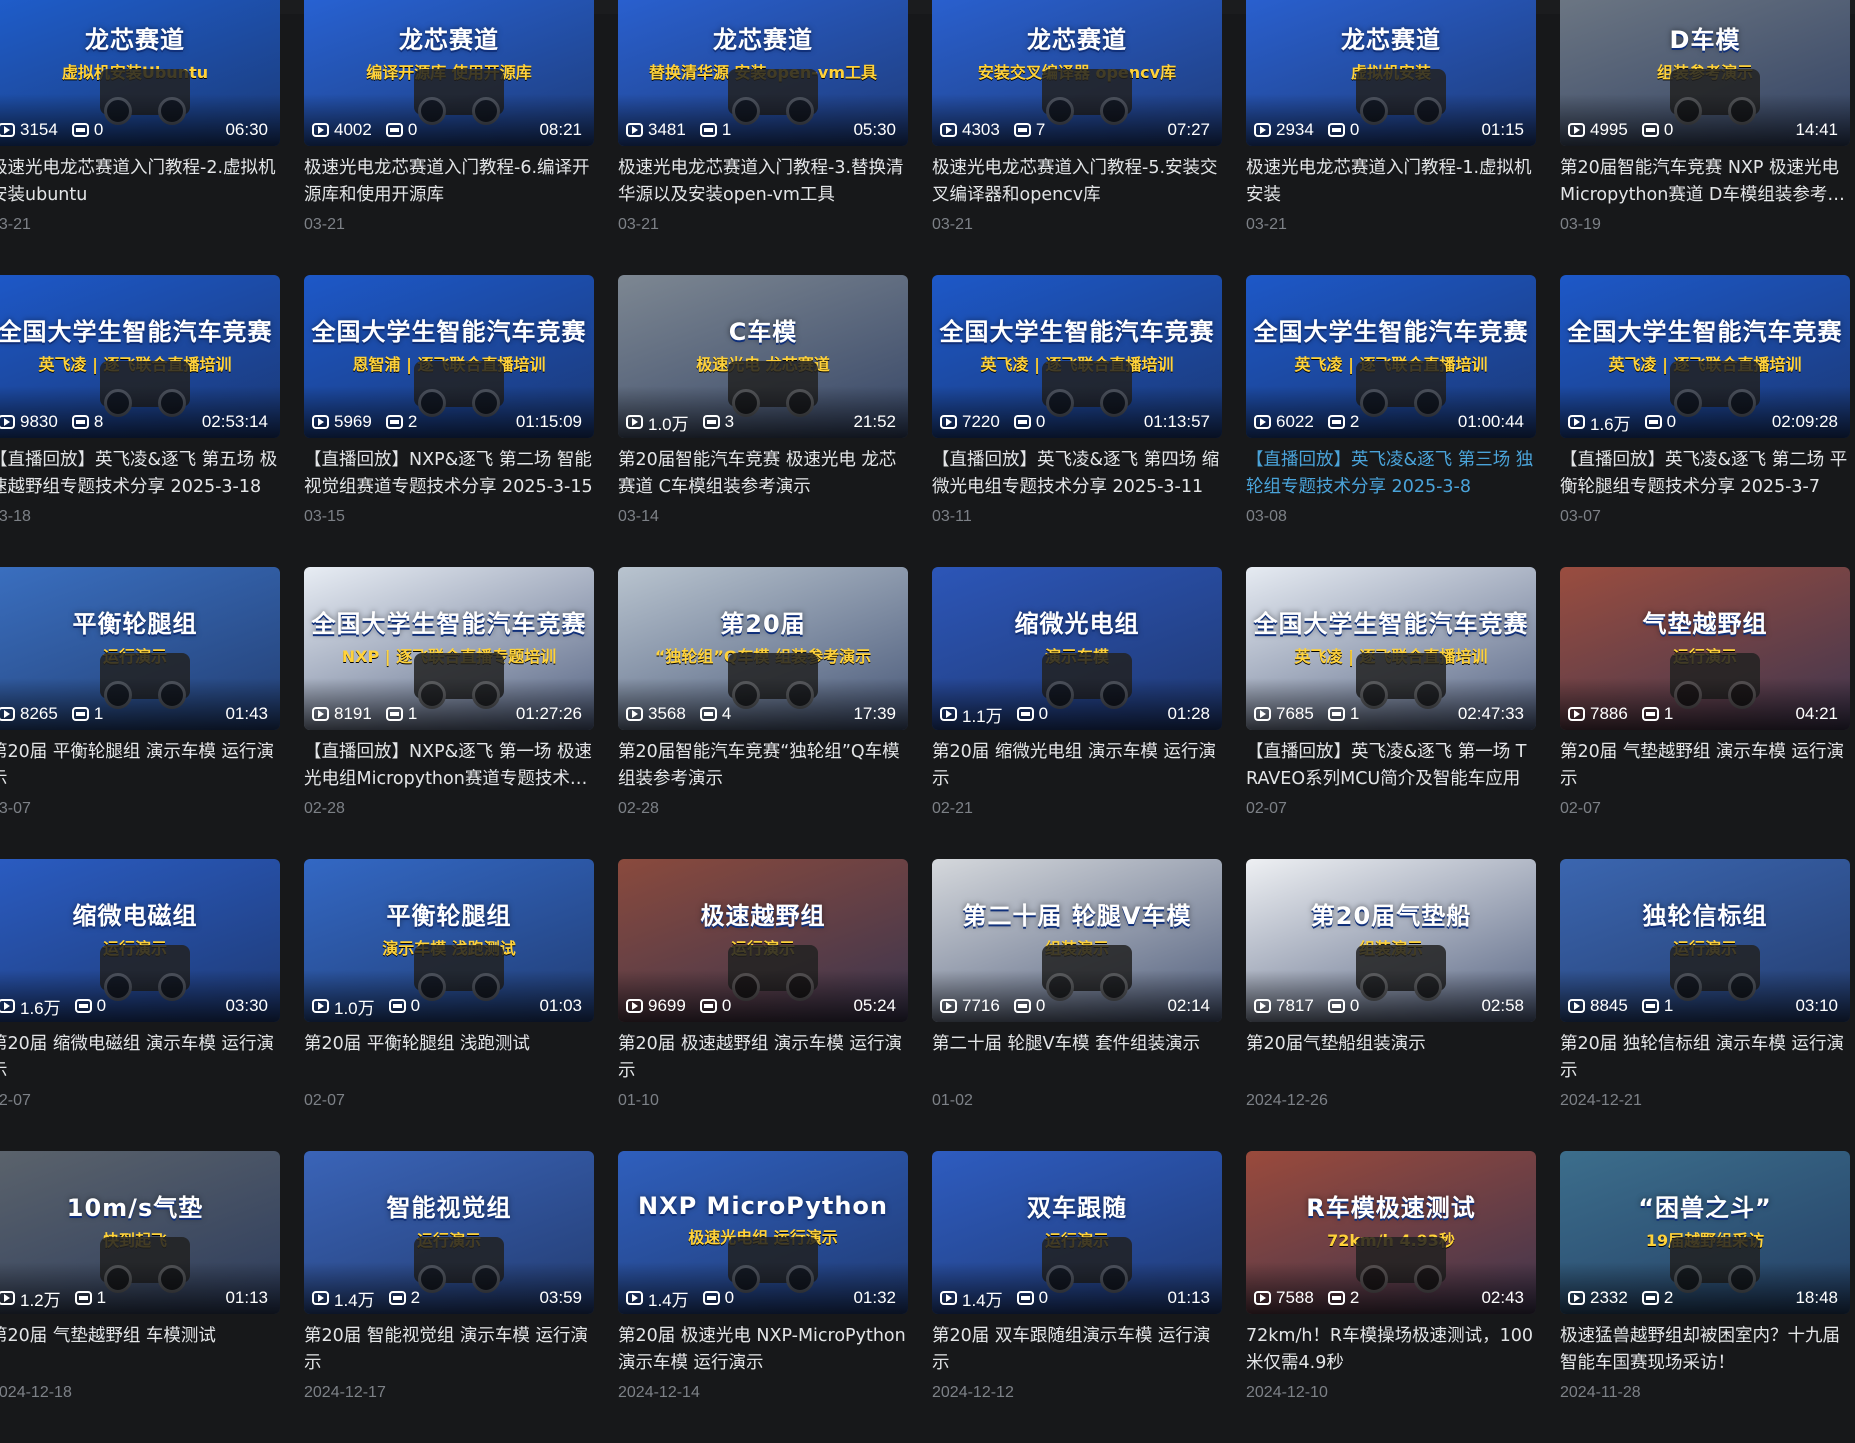  I want to click on video-thumbnail: 第20届气垫船 组装演示 7817 0 02:58, so click(1391, 940).